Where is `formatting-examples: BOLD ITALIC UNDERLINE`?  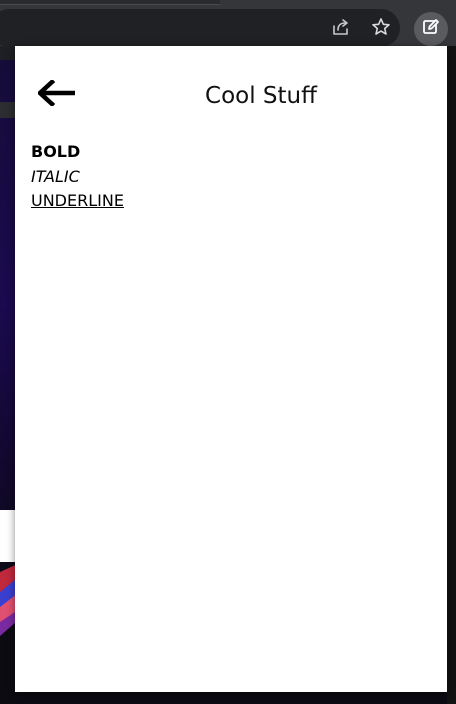 formatting-examples: BOLD ITALIC UNDERLINE is located at coordinates (231, 177).